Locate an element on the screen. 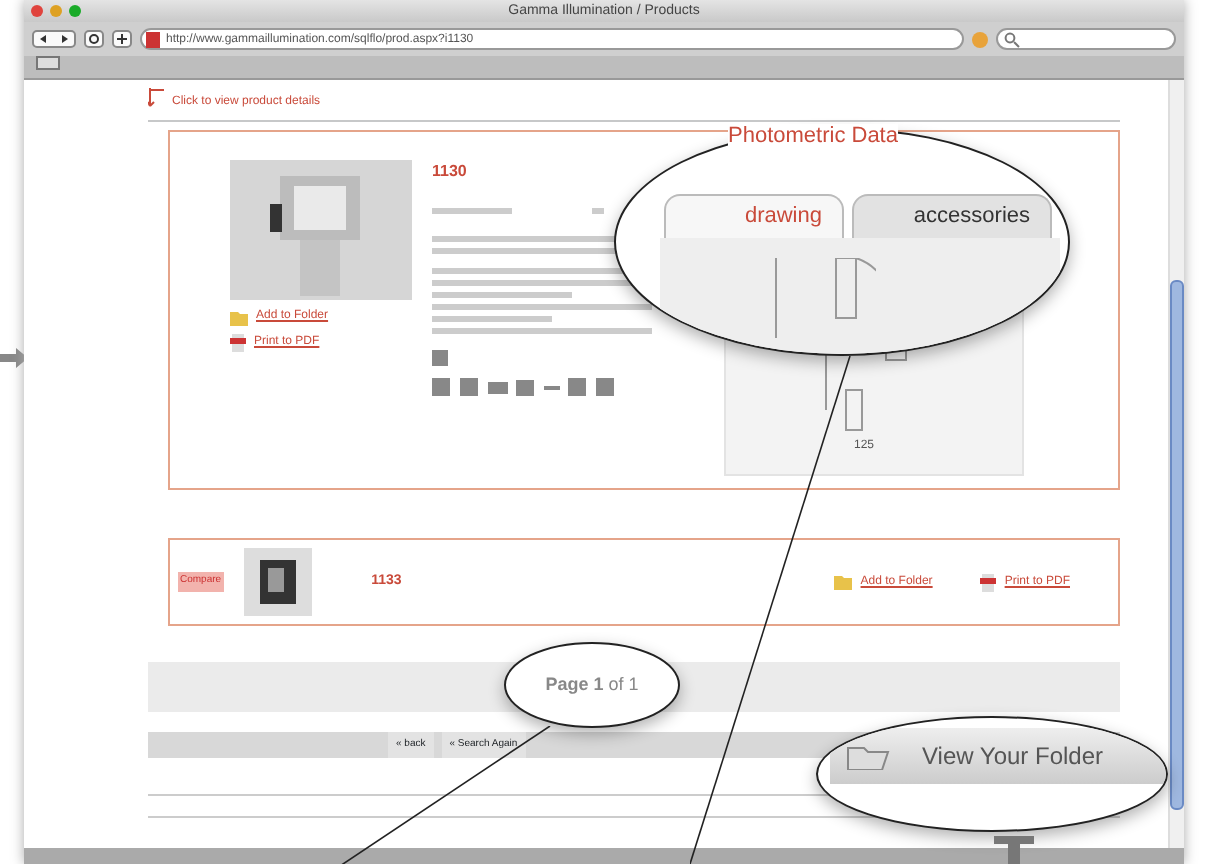 This screenshot has width=1206, height=864. add-bookmark-icon is located at coordinates (122, 39).